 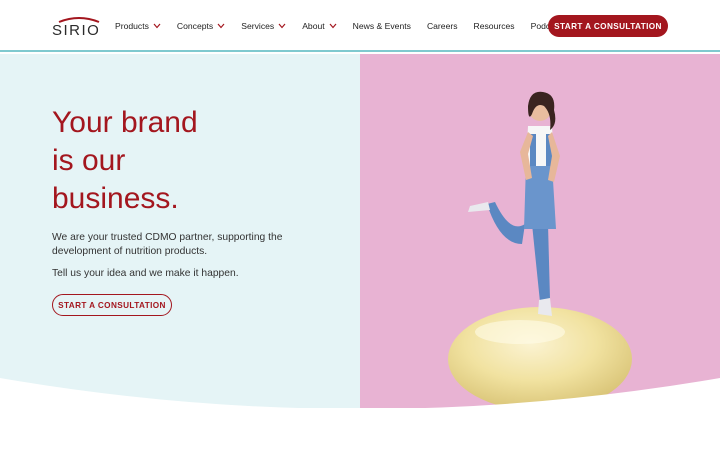 What do you see at coordinates (145, 273) in the screenshot?
I see `hero-tagline: Tell us your idea and we make it happen.` at bounding box center [145, 273].